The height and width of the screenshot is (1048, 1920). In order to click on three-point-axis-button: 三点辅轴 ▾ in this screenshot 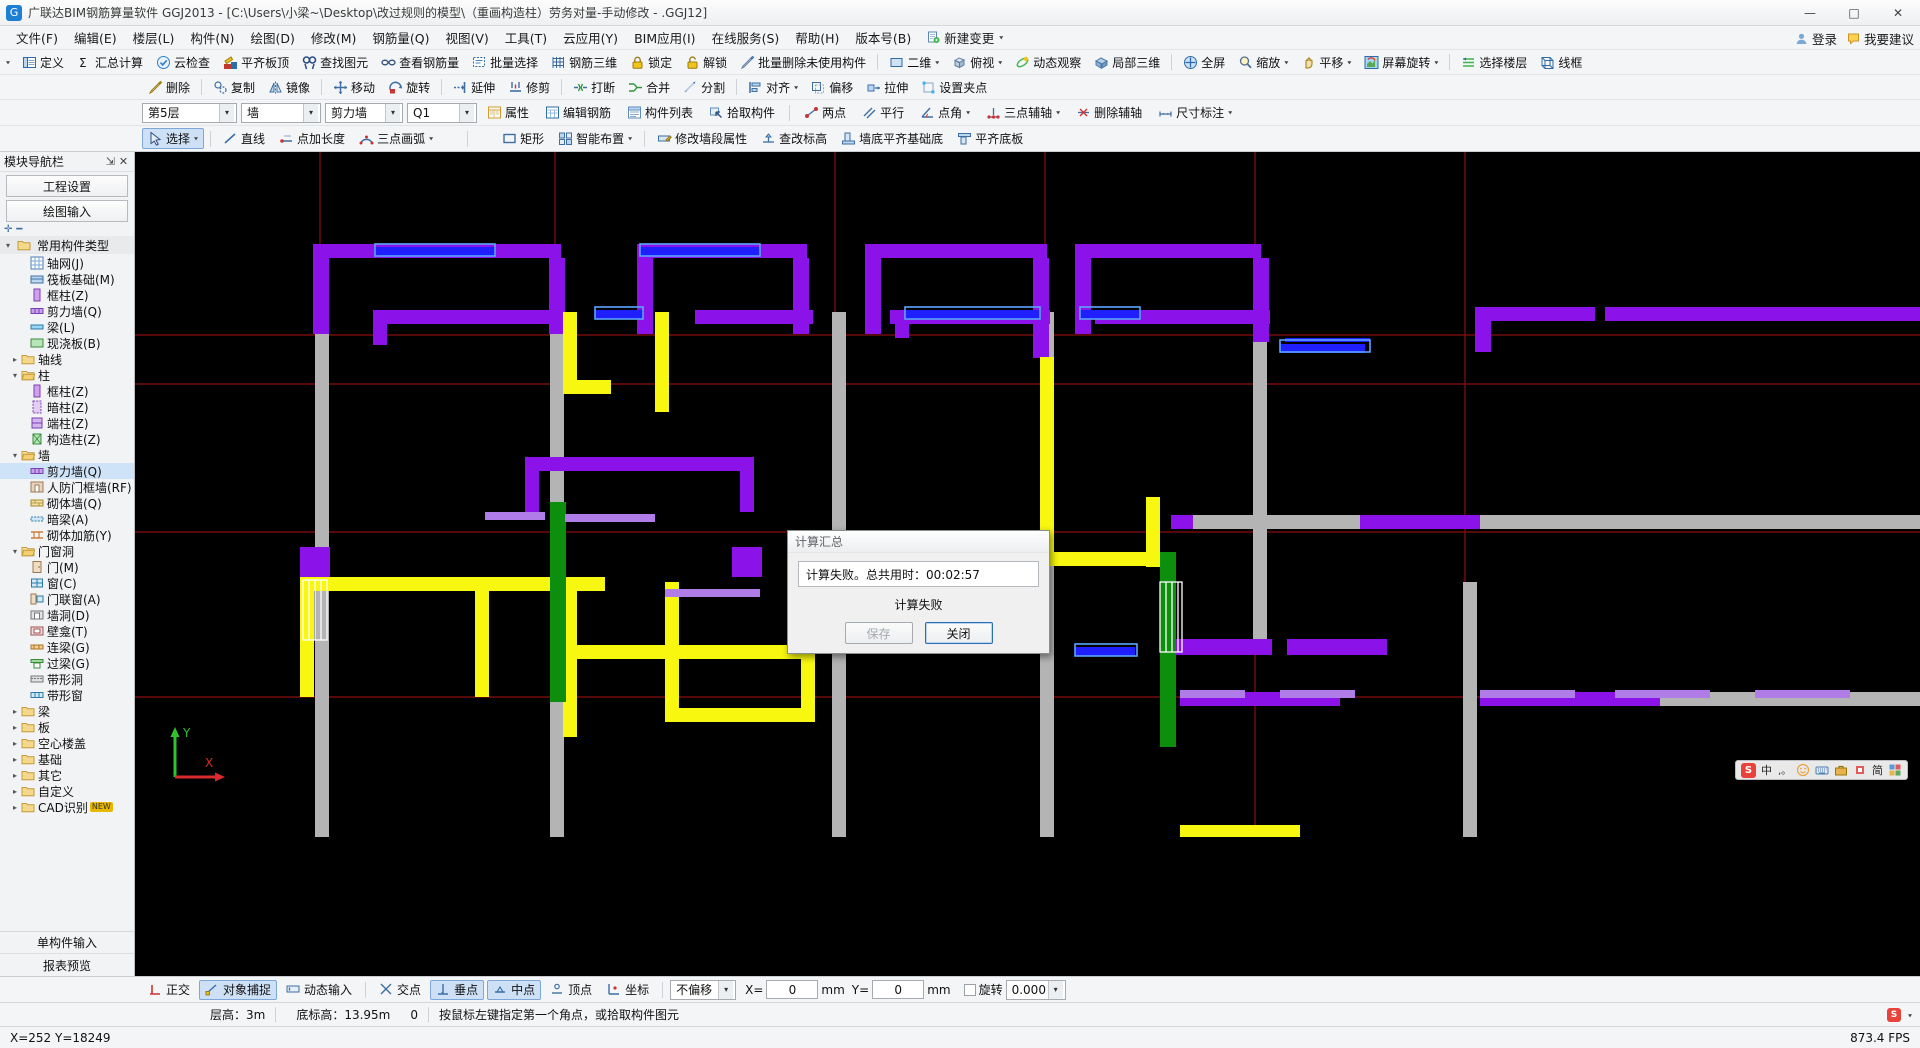, I will do `click(1023, 112)`.